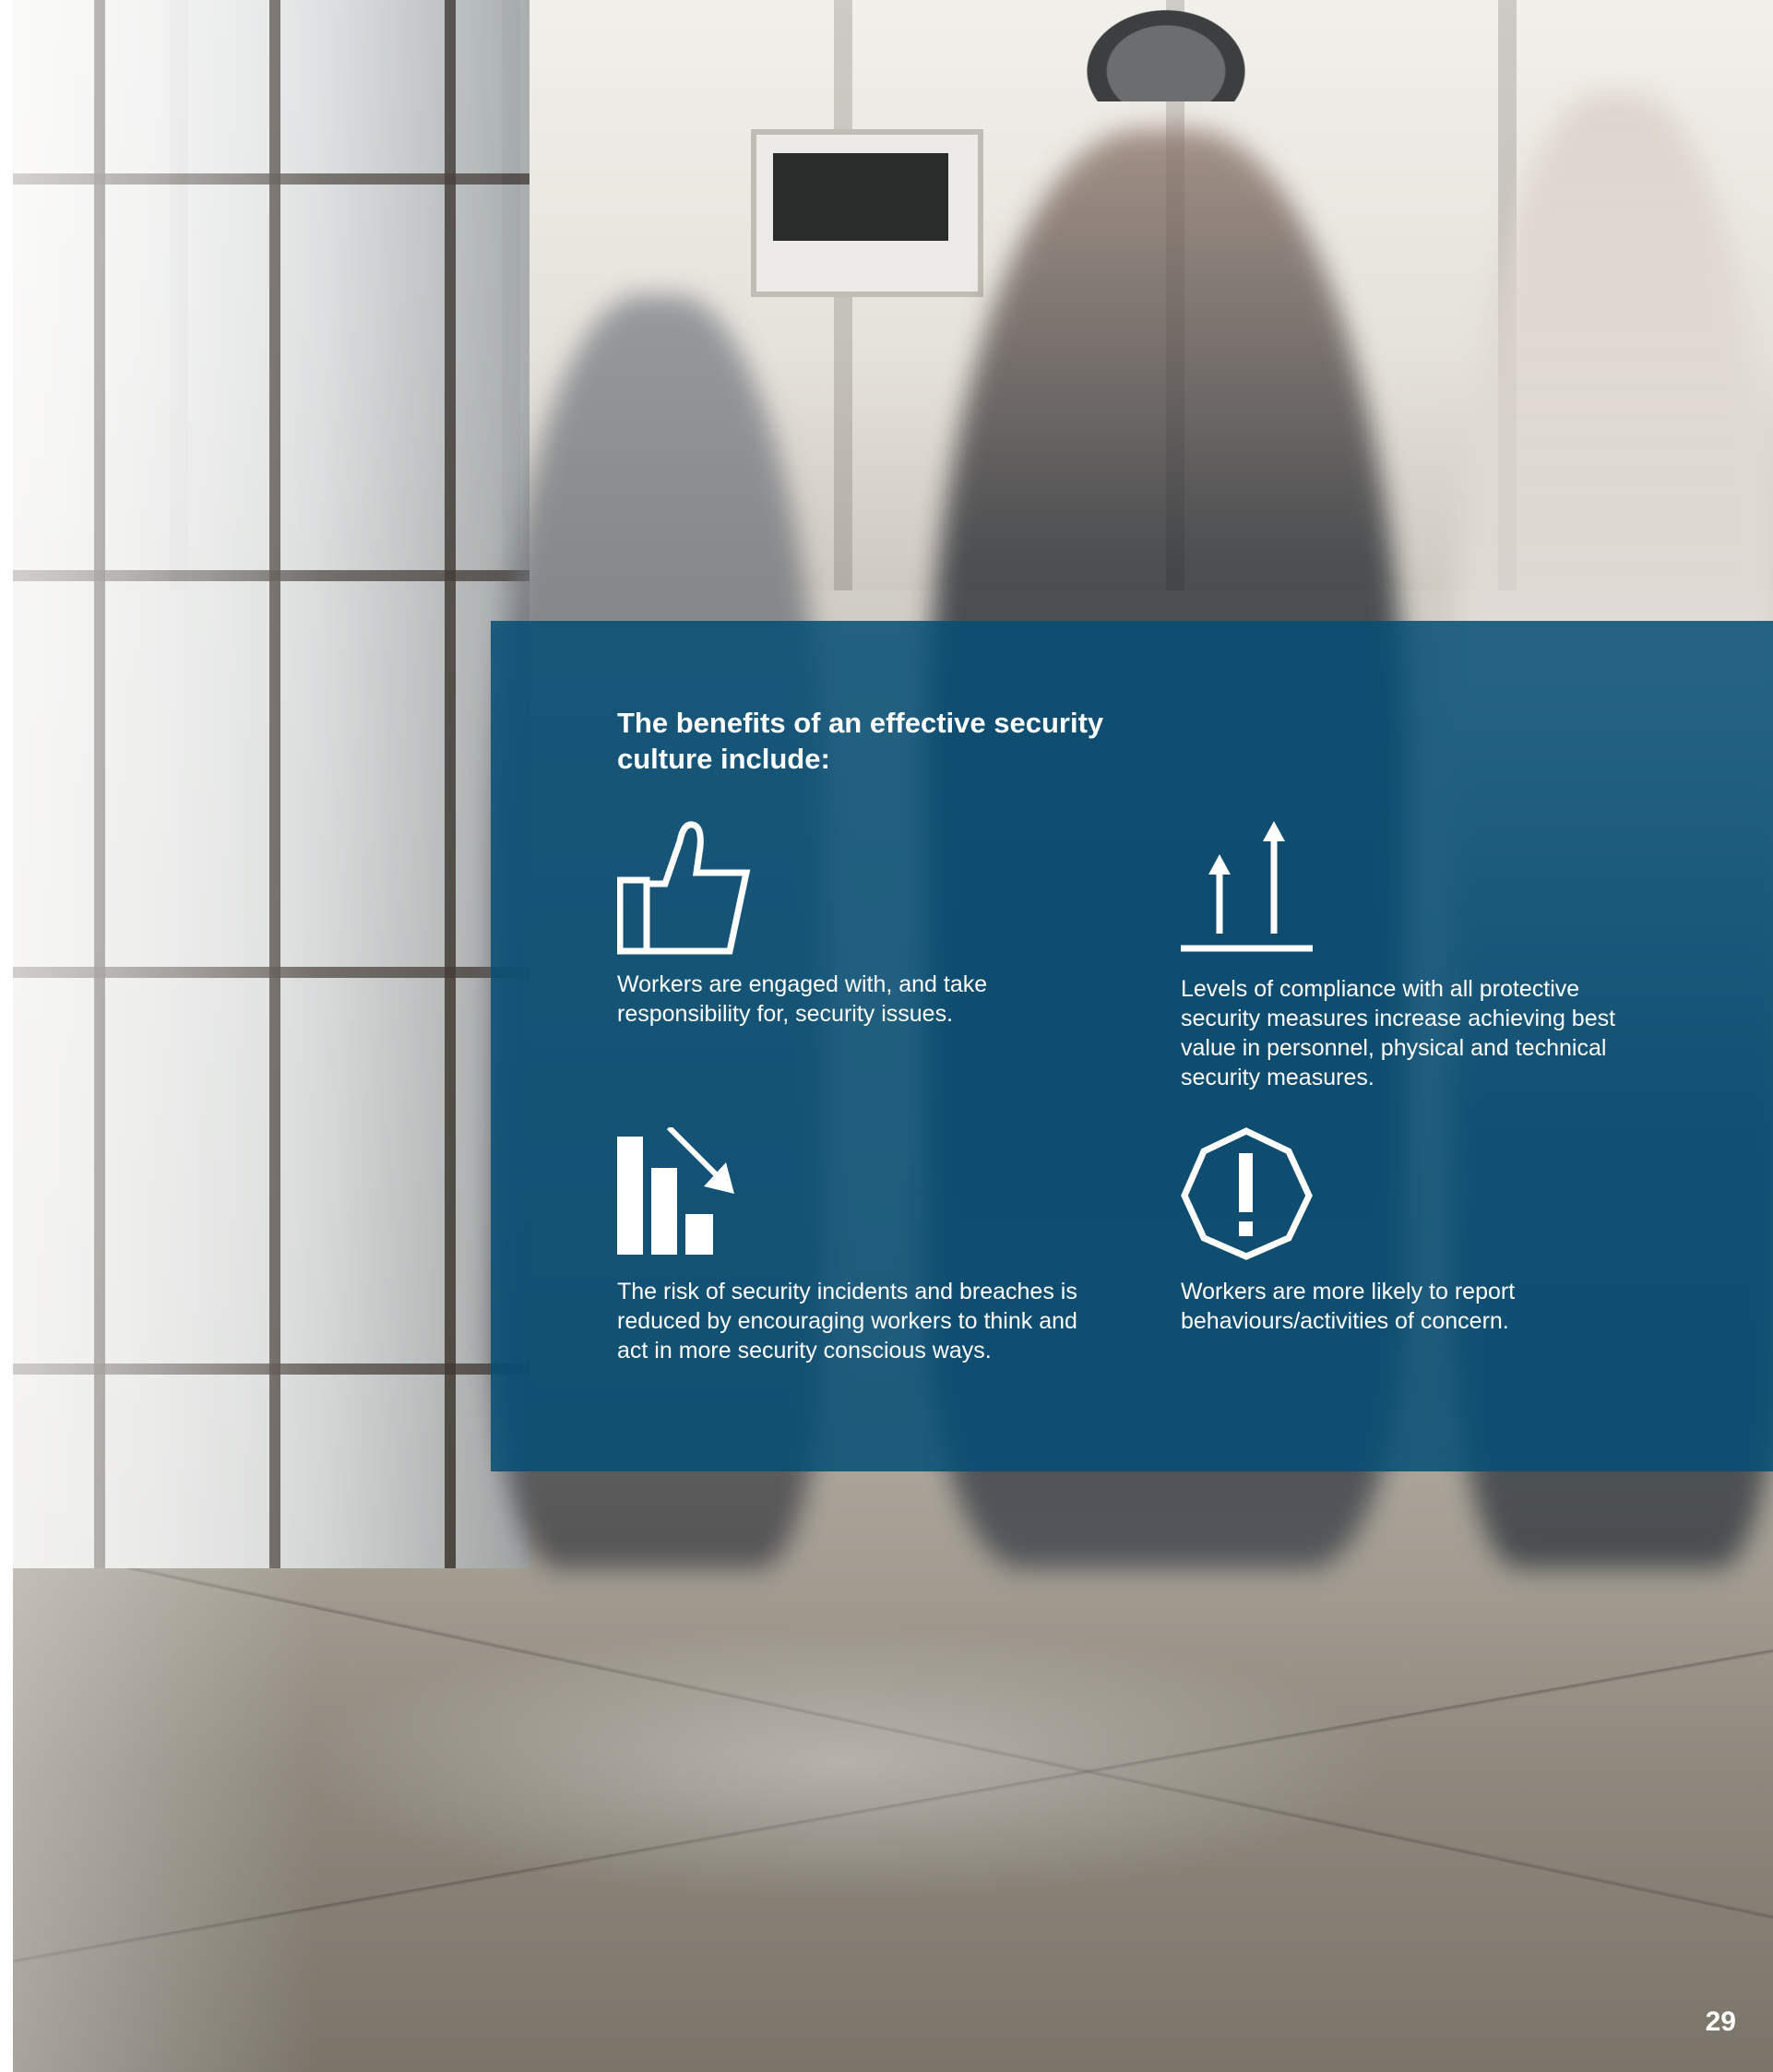 The height and width of the screenshot is (2072, 1773). I want to click on page-number: 29, so click(1720, 2022).